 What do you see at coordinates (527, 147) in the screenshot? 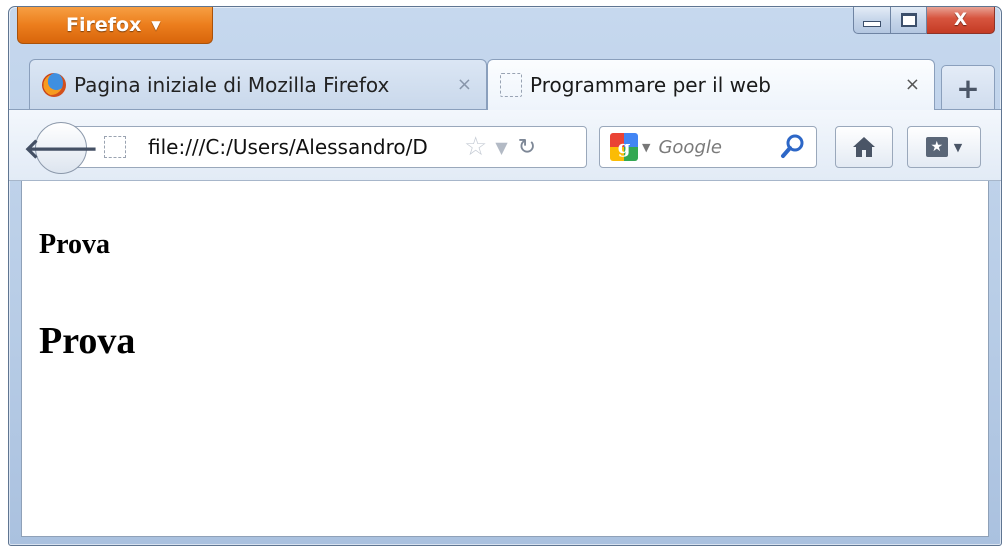
I see `reload-icon: ↻` at bounding box center [527, 147].